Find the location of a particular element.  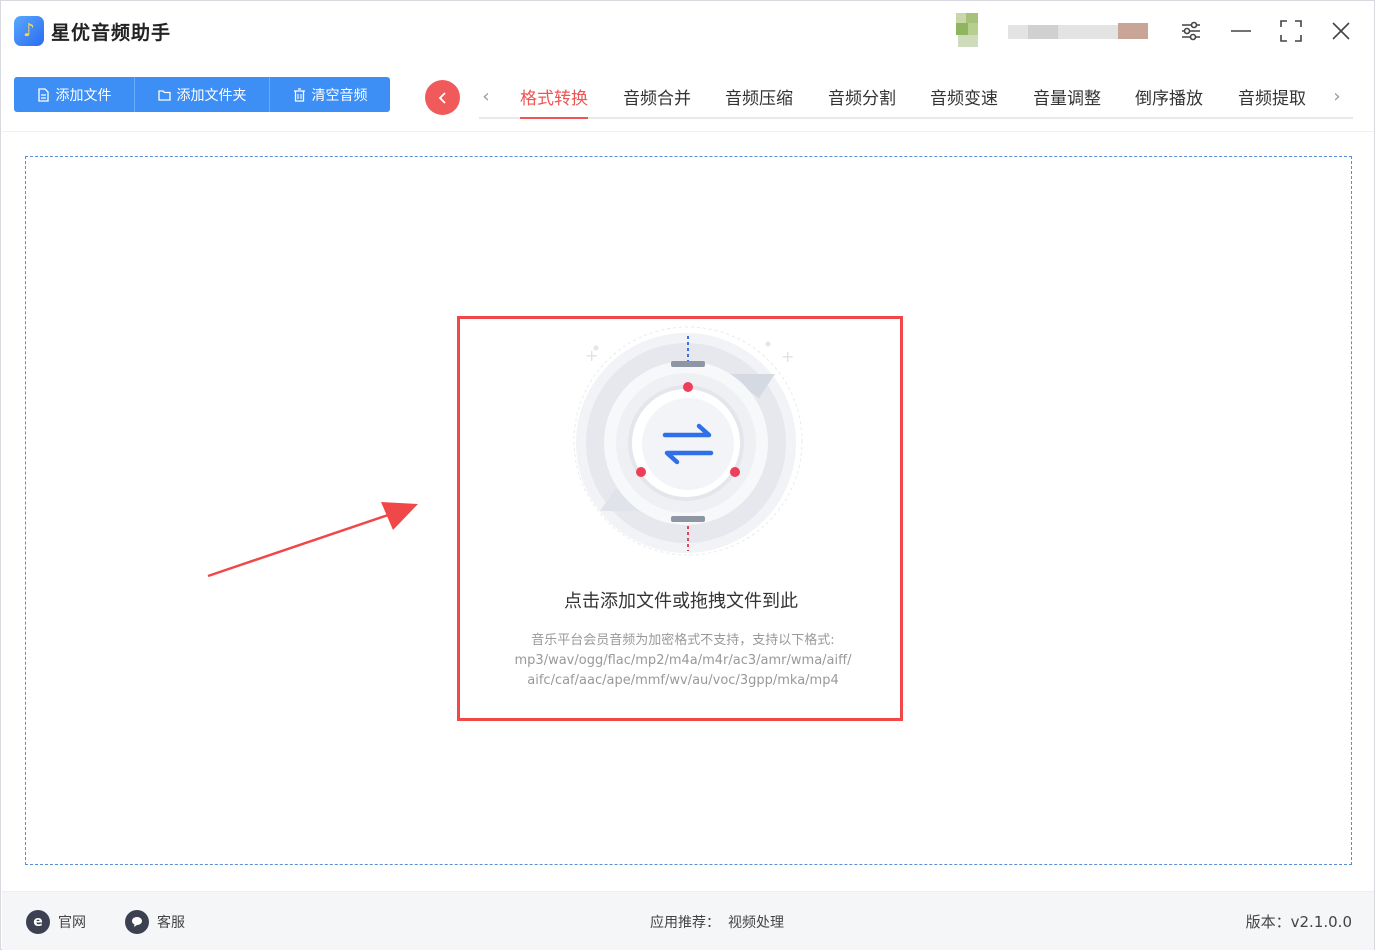

clear-audio-button: 清空音频 is located at coordinates (330, 94).